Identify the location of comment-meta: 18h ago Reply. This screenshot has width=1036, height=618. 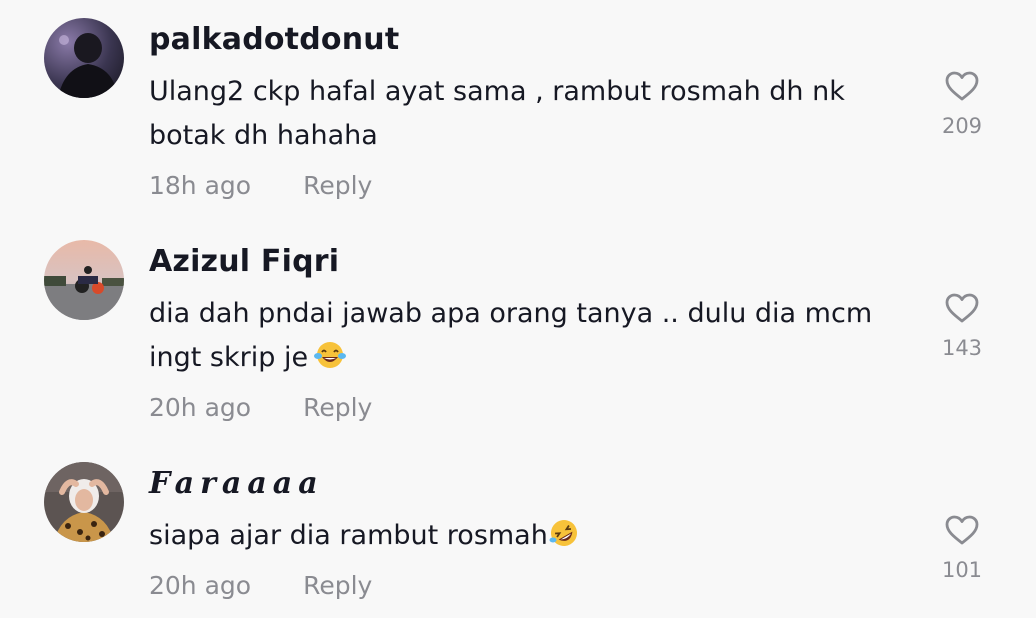
(260, 185).